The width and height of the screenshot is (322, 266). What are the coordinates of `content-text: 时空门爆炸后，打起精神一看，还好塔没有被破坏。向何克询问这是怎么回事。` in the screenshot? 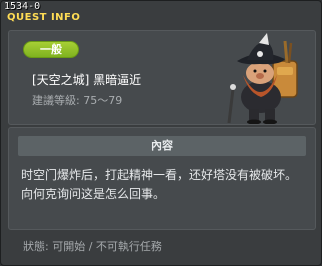 It's located at (159, 184).